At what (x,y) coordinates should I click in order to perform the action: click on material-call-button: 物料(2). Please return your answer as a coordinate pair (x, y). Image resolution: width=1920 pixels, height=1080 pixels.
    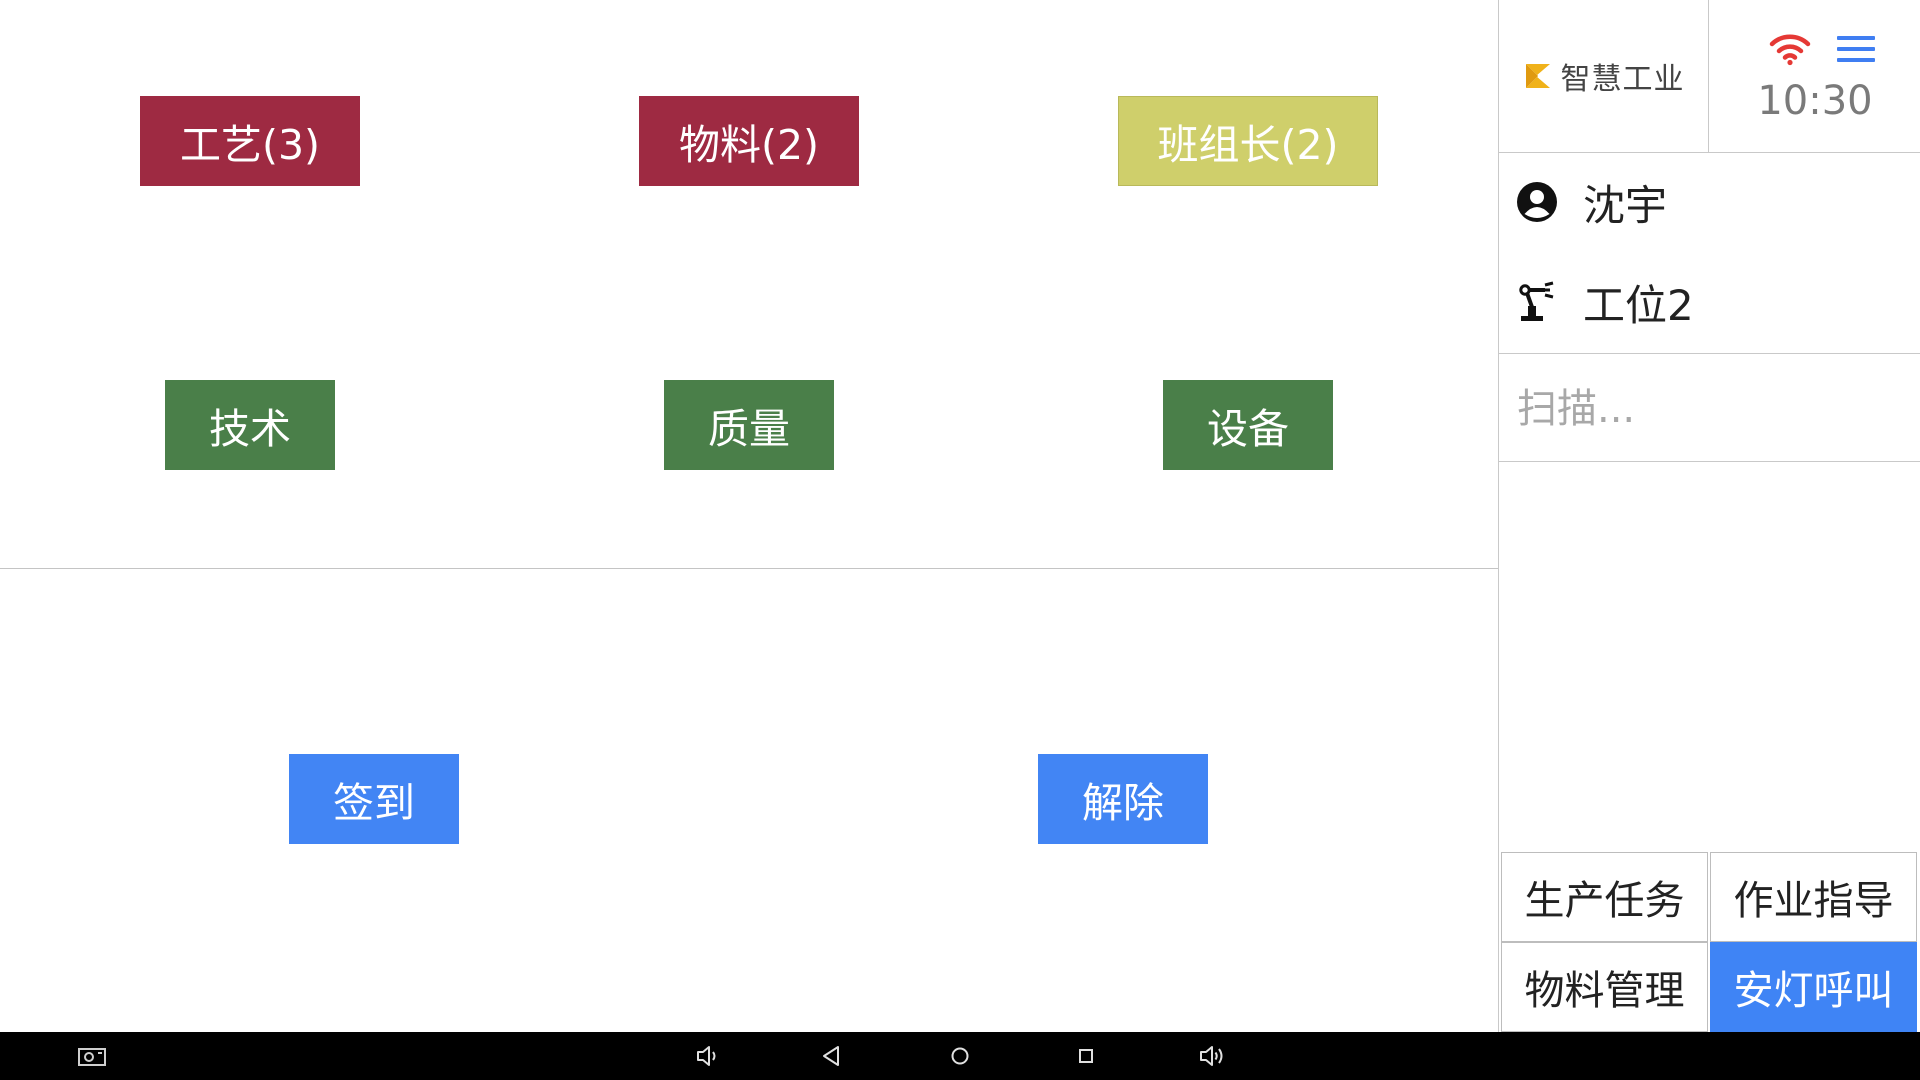
    Looking at the image, I should click on (749, 141).